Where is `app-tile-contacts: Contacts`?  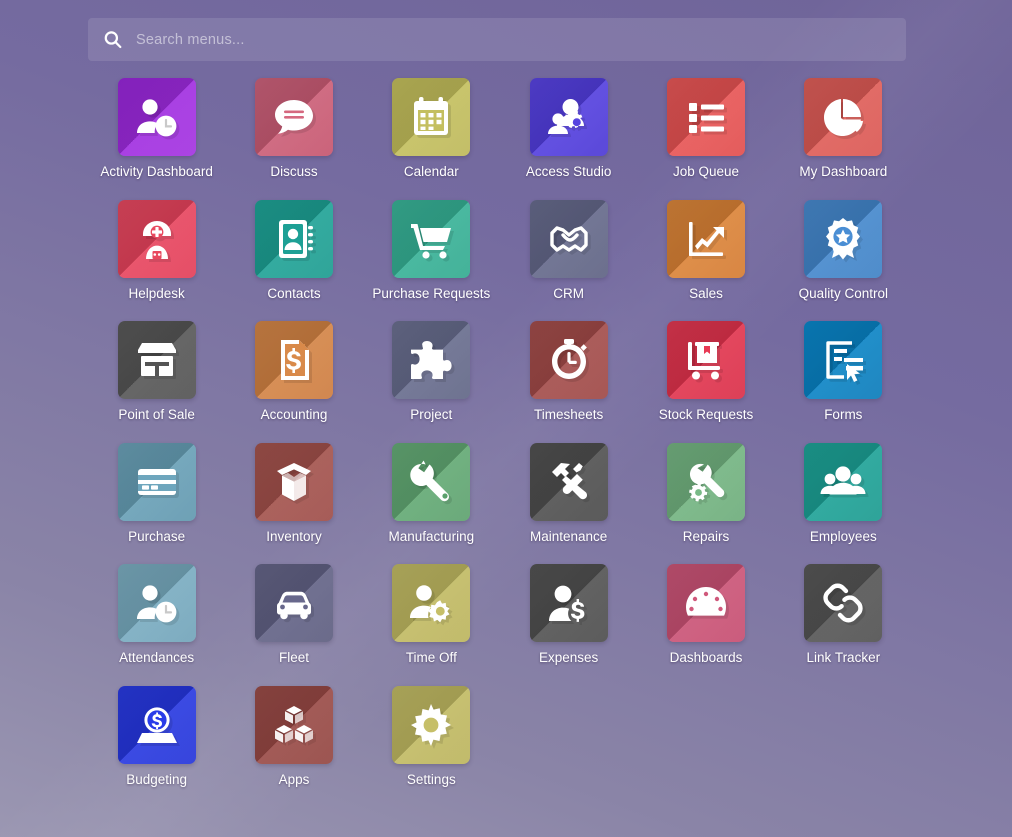
app-tile-contacts: Contacts is located at coordinates (293, 250).